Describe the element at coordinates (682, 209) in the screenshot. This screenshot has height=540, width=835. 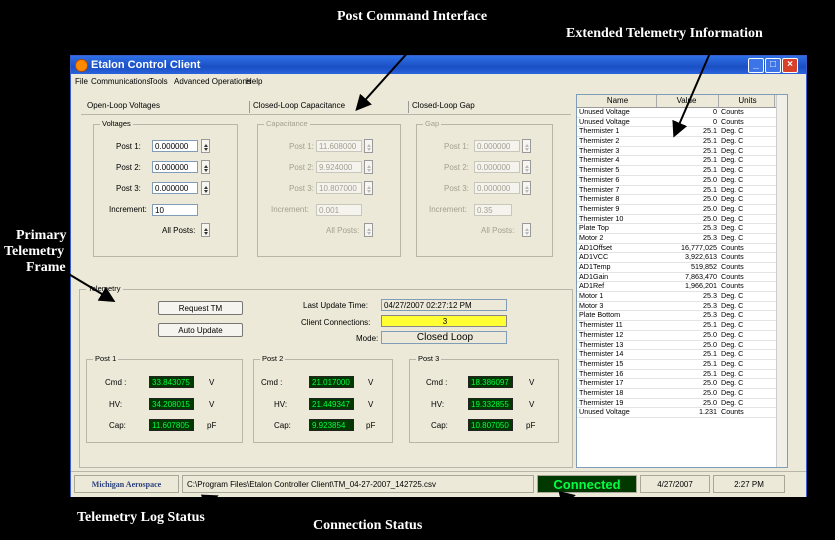
I see `grid-row: Thermister 9 25.0 Deg. C` at that location.